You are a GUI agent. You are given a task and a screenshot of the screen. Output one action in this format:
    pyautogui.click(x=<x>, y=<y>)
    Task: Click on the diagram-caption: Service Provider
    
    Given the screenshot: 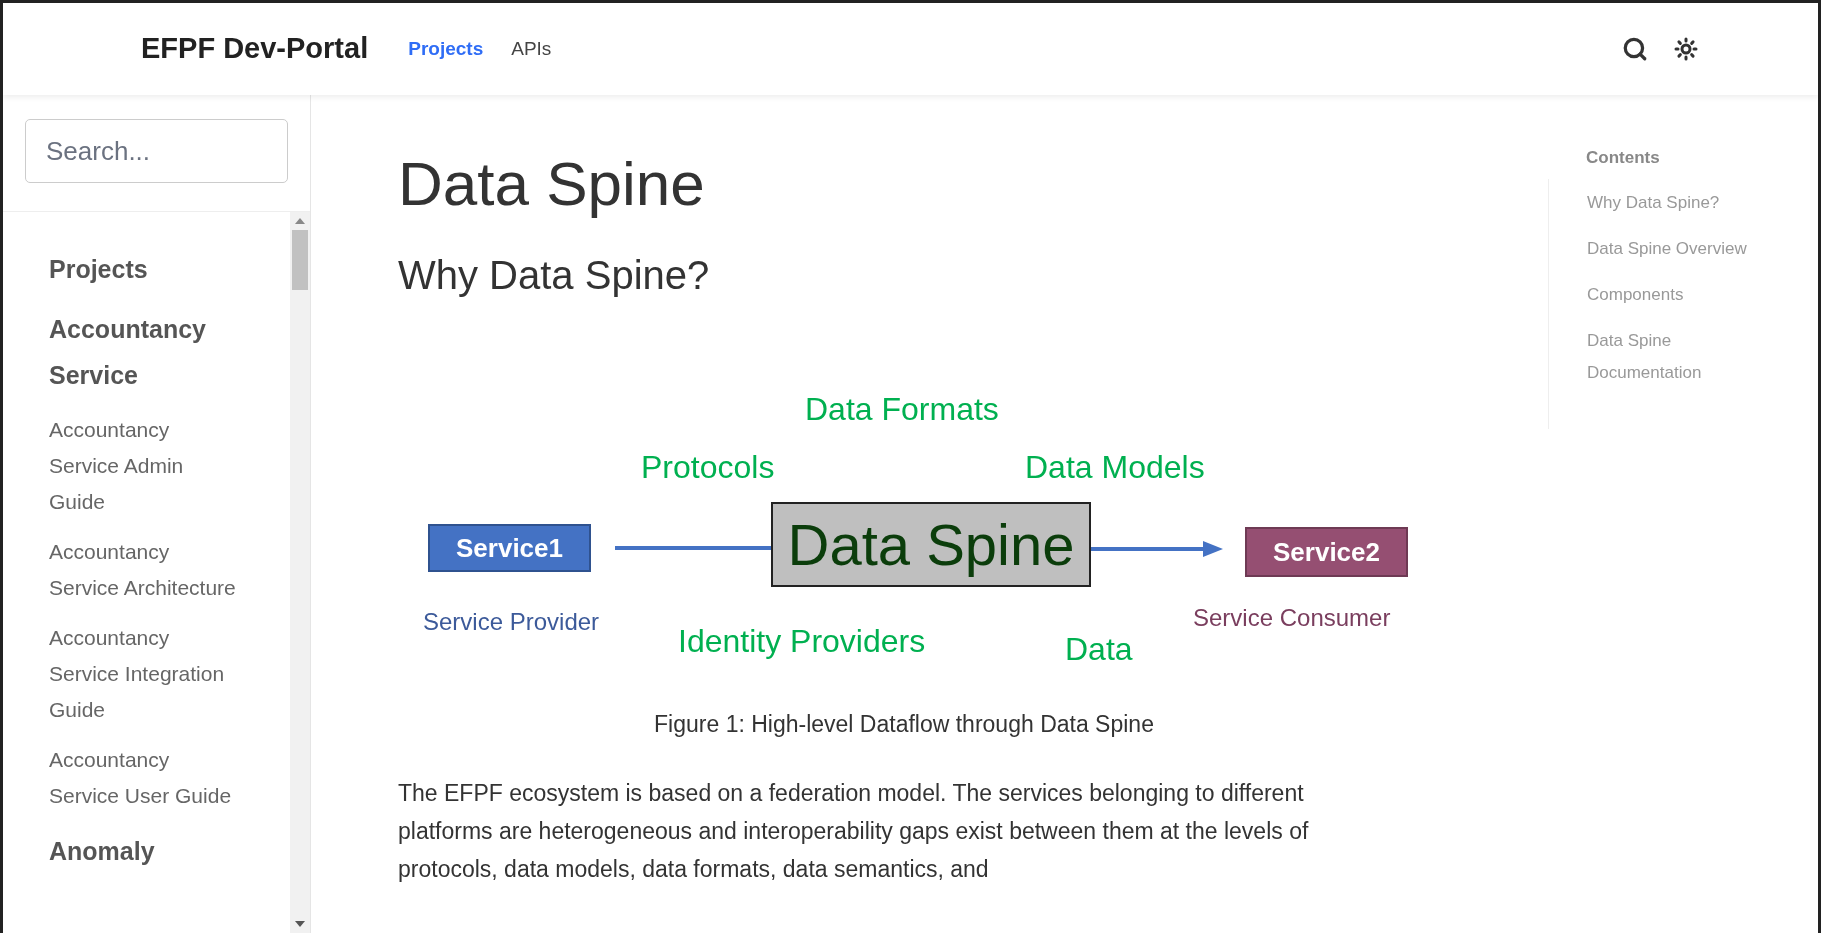 What is the action you would take?
    pyautogui.click(x=511, y=622)
    